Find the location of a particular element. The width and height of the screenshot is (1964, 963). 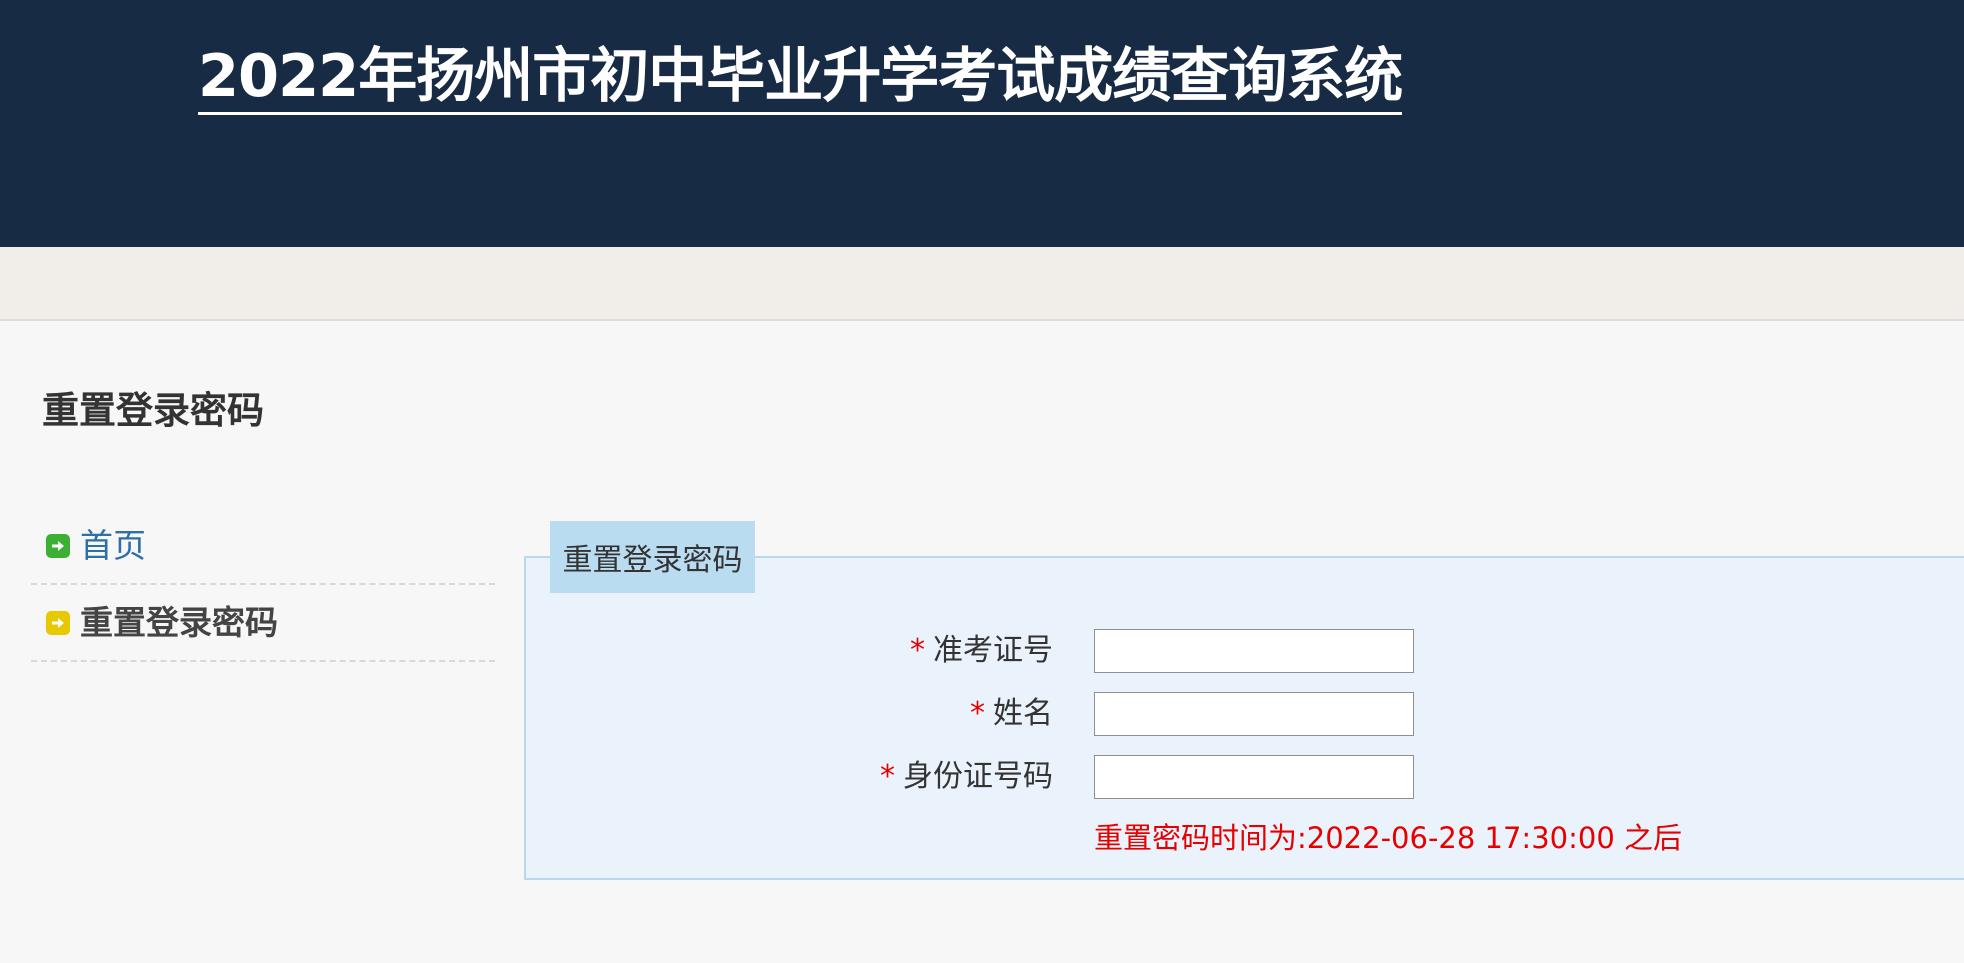

arrow-right-icon is located at coordinates (58, 545).